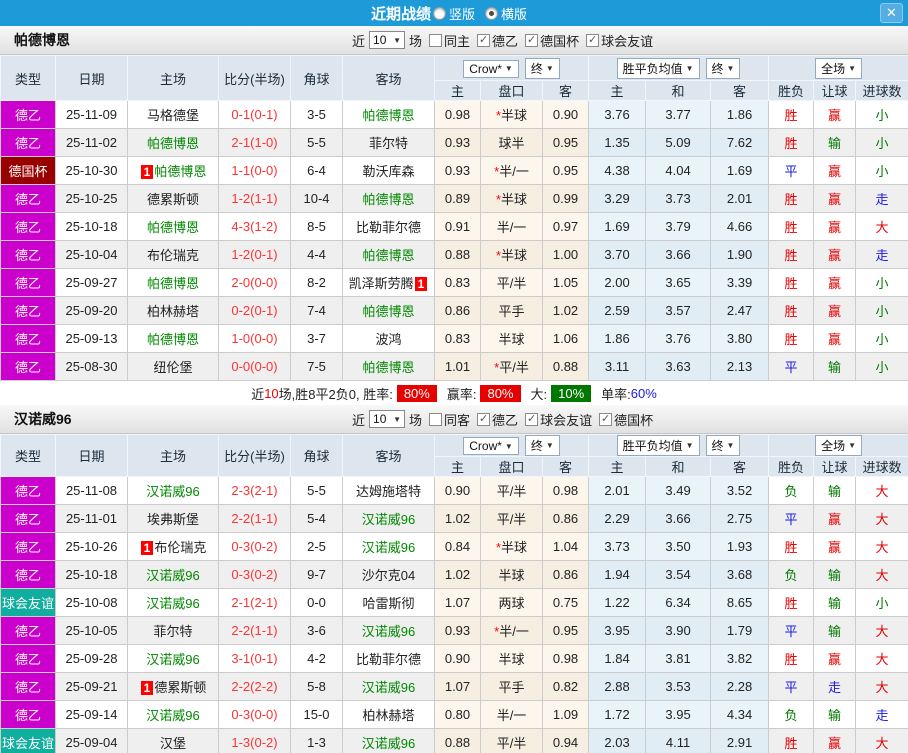 The width and height of the screenshot is (908, 753). Describe the element at coordinates (484, 419) in the screenshot. I see `checkbox-checked-icon: ✓` at that location.